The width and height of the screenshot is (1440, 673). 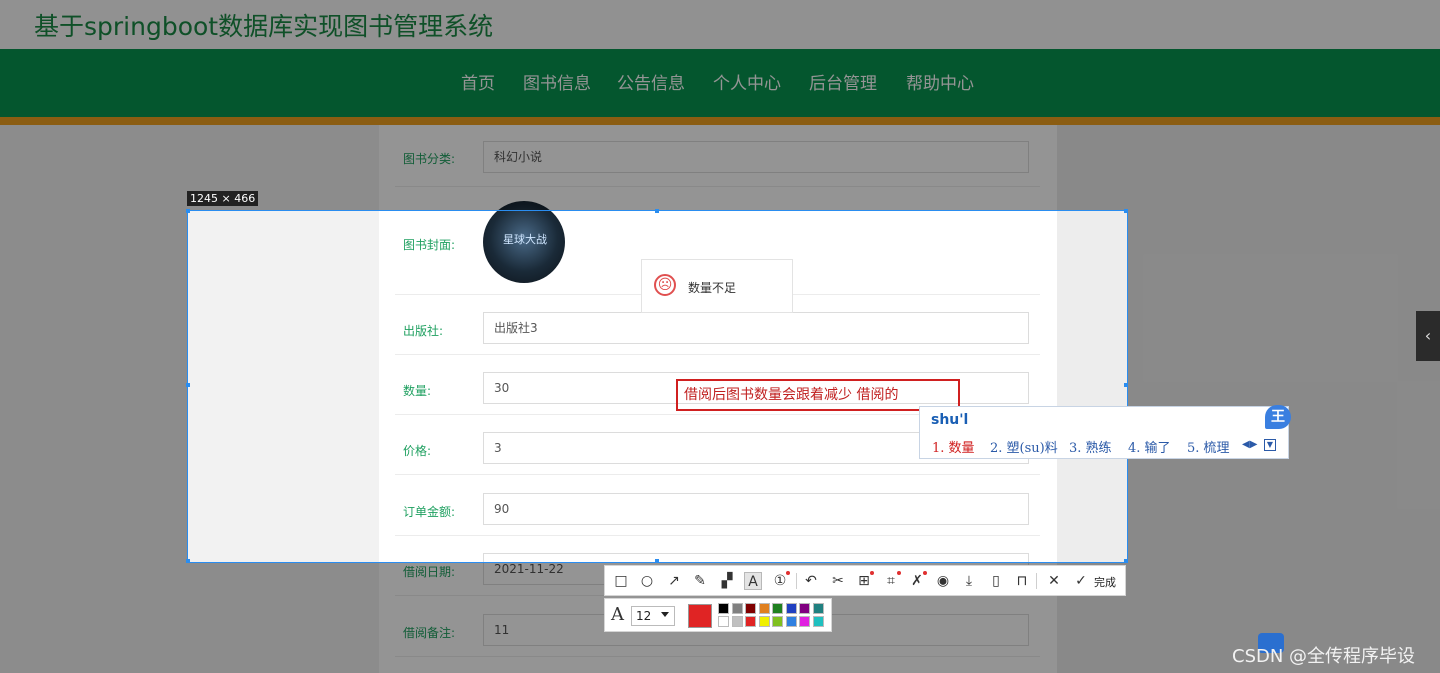 What do you see at coordinates (700, 616) in the screenshot?
I see `current-color-swatch` at bounding box center [700, 616].